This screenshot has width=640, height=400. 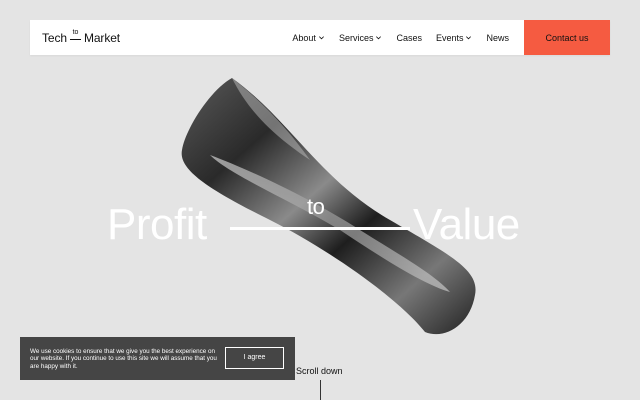 I want to click on contact-us-label: Contact us, so click(x=567, y=37).